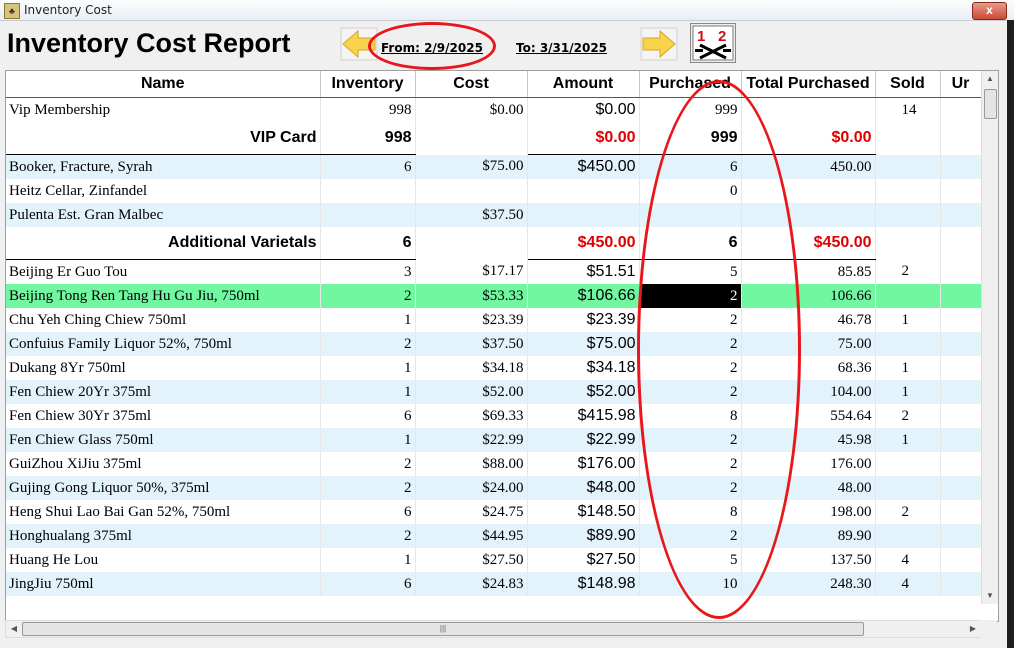  Describe the element at coordinates (583, 392) in the screenshot. I see `cell-amount: $52.00` at that location.